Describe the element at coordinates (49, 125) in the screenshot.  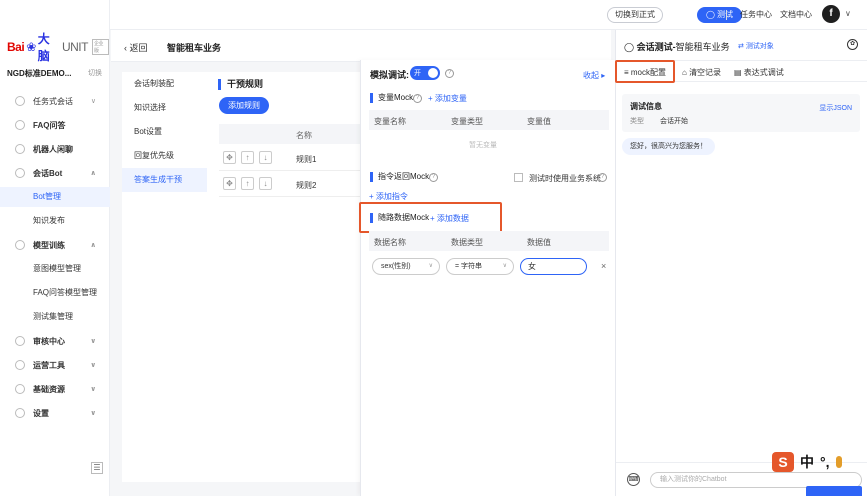
I see `sidebar-item-label: FAQ问答` at that location.